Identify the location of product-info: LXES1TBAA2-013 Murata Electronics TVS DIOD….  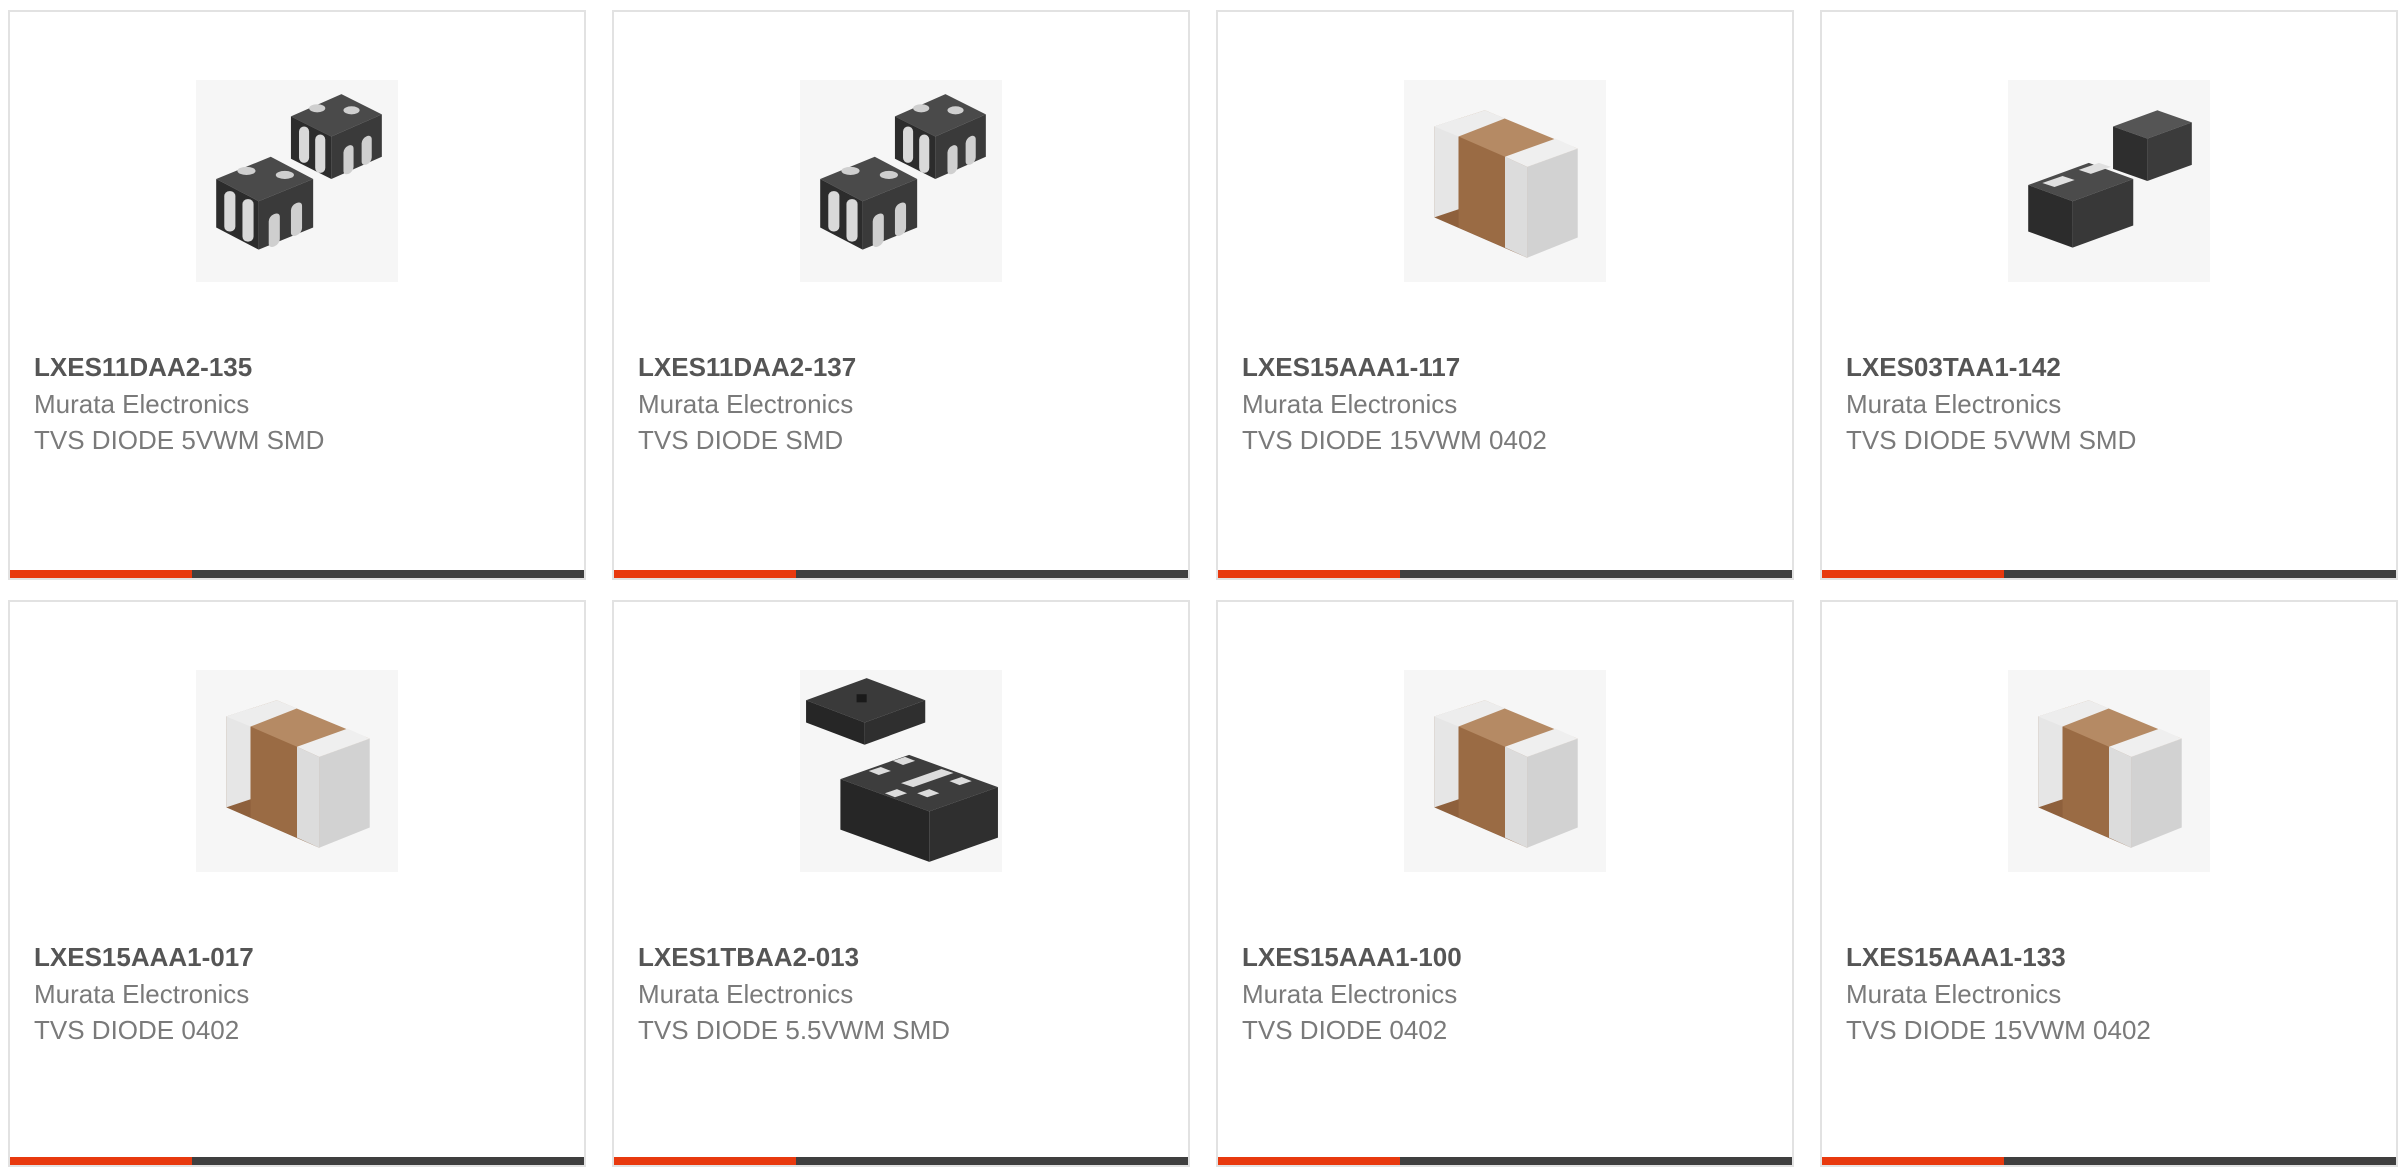
(901, 993).